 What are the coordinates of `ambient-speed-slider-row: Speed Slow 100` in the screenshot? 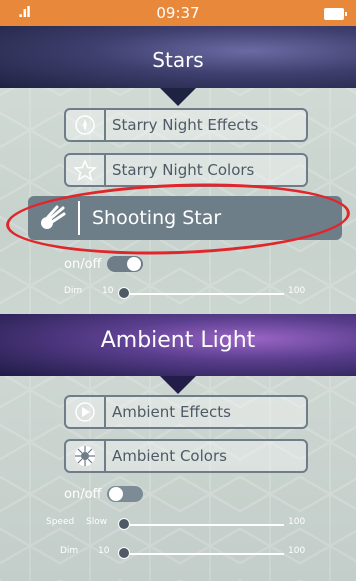 It's located at (178, 525).